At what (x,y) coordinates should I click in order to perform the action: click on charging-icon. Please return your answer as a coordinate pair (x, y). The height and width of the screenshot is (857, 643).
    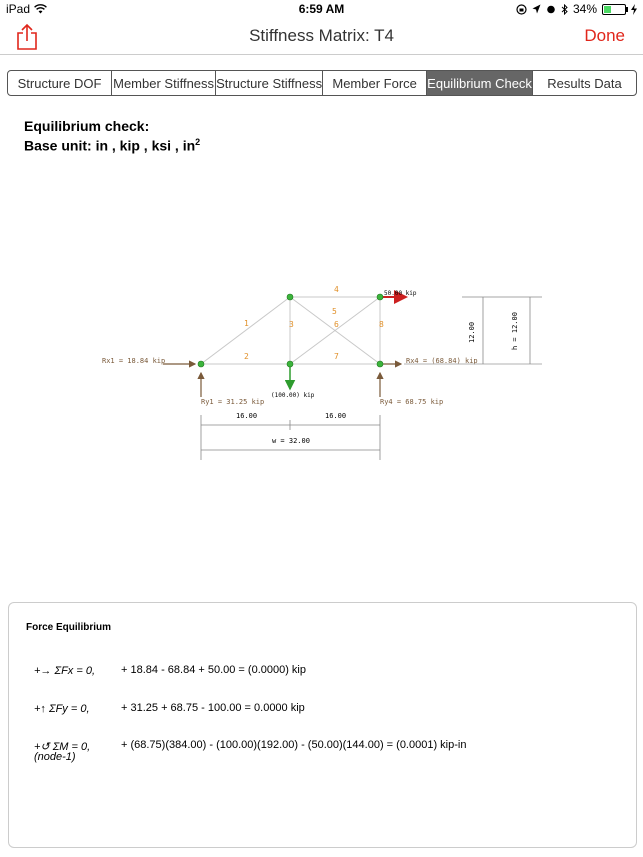
    Looking at the image, I should click on (634, 9).